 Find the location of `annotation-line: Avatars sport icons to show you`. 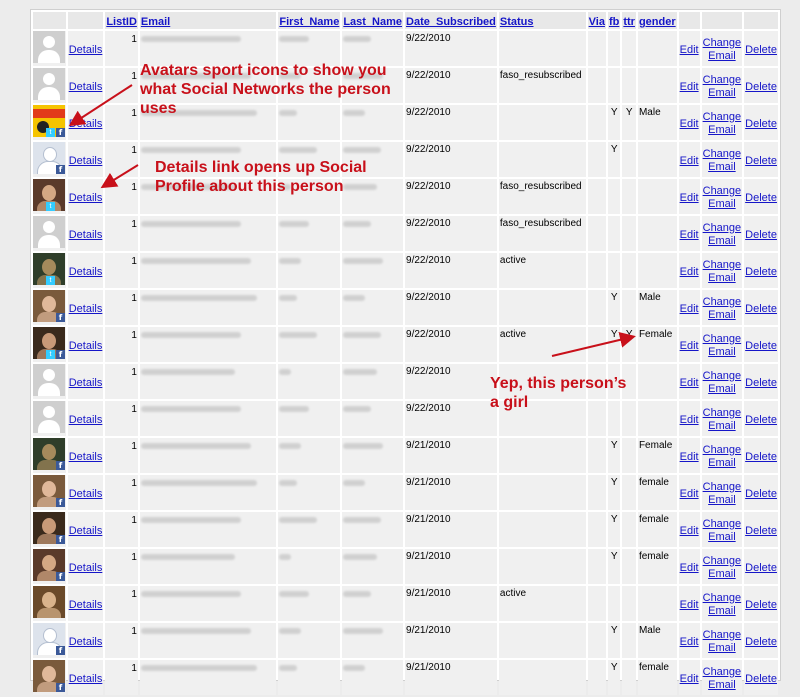

annotation-line: Avatars sport icons to show you is located at coordinates (263, 70).